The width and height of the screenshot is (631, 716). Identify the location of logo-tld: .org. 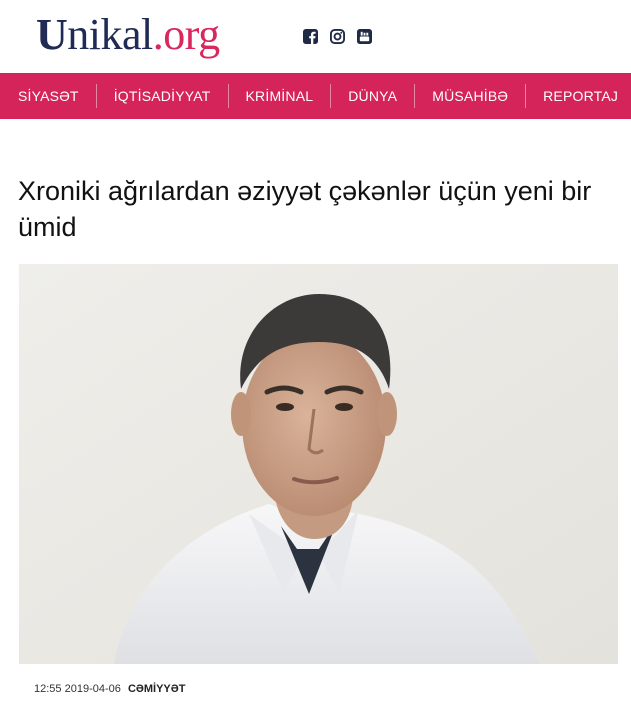
(186, 34).